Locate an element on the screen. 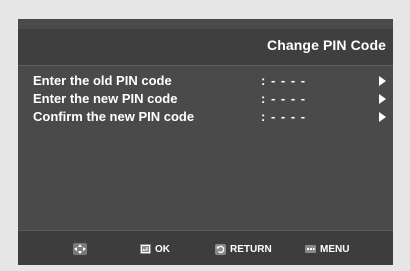 The width and height of the screenshot is (410, 271). menu-item-label: Enter the new PIN code is located at coordinates (105, 98).